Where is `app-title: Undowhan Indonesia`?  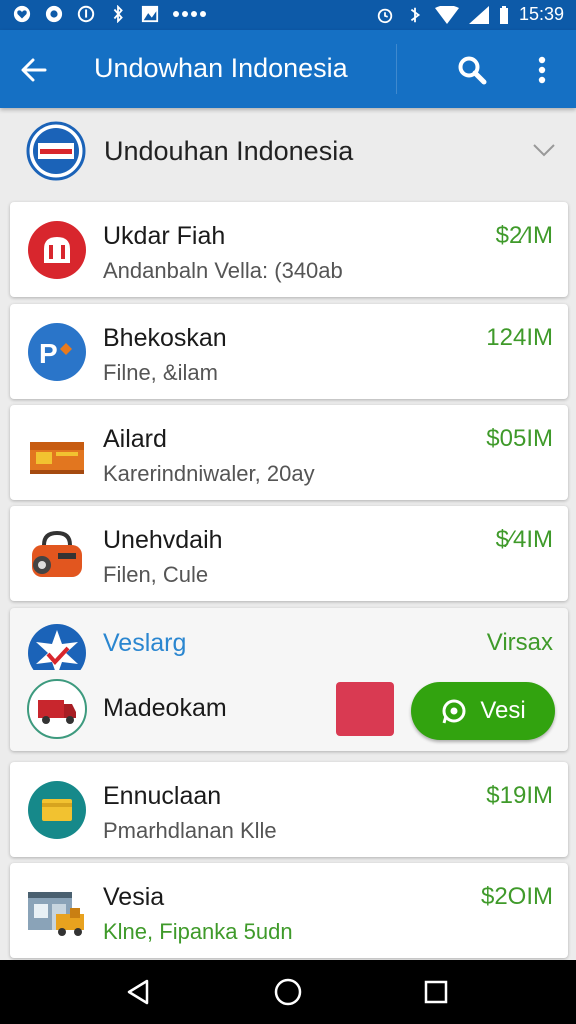
app-title: Undowhan Indonesia is located at coordinates (221, 68).